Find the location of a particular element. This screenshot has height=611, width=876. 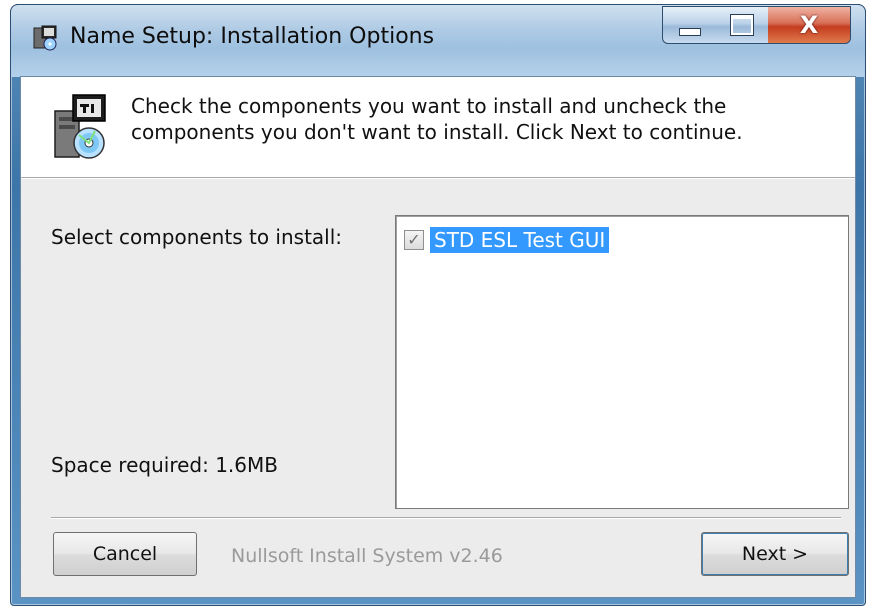

window-title: Name Setup: Installation Options is located at coordinates (252, 36).